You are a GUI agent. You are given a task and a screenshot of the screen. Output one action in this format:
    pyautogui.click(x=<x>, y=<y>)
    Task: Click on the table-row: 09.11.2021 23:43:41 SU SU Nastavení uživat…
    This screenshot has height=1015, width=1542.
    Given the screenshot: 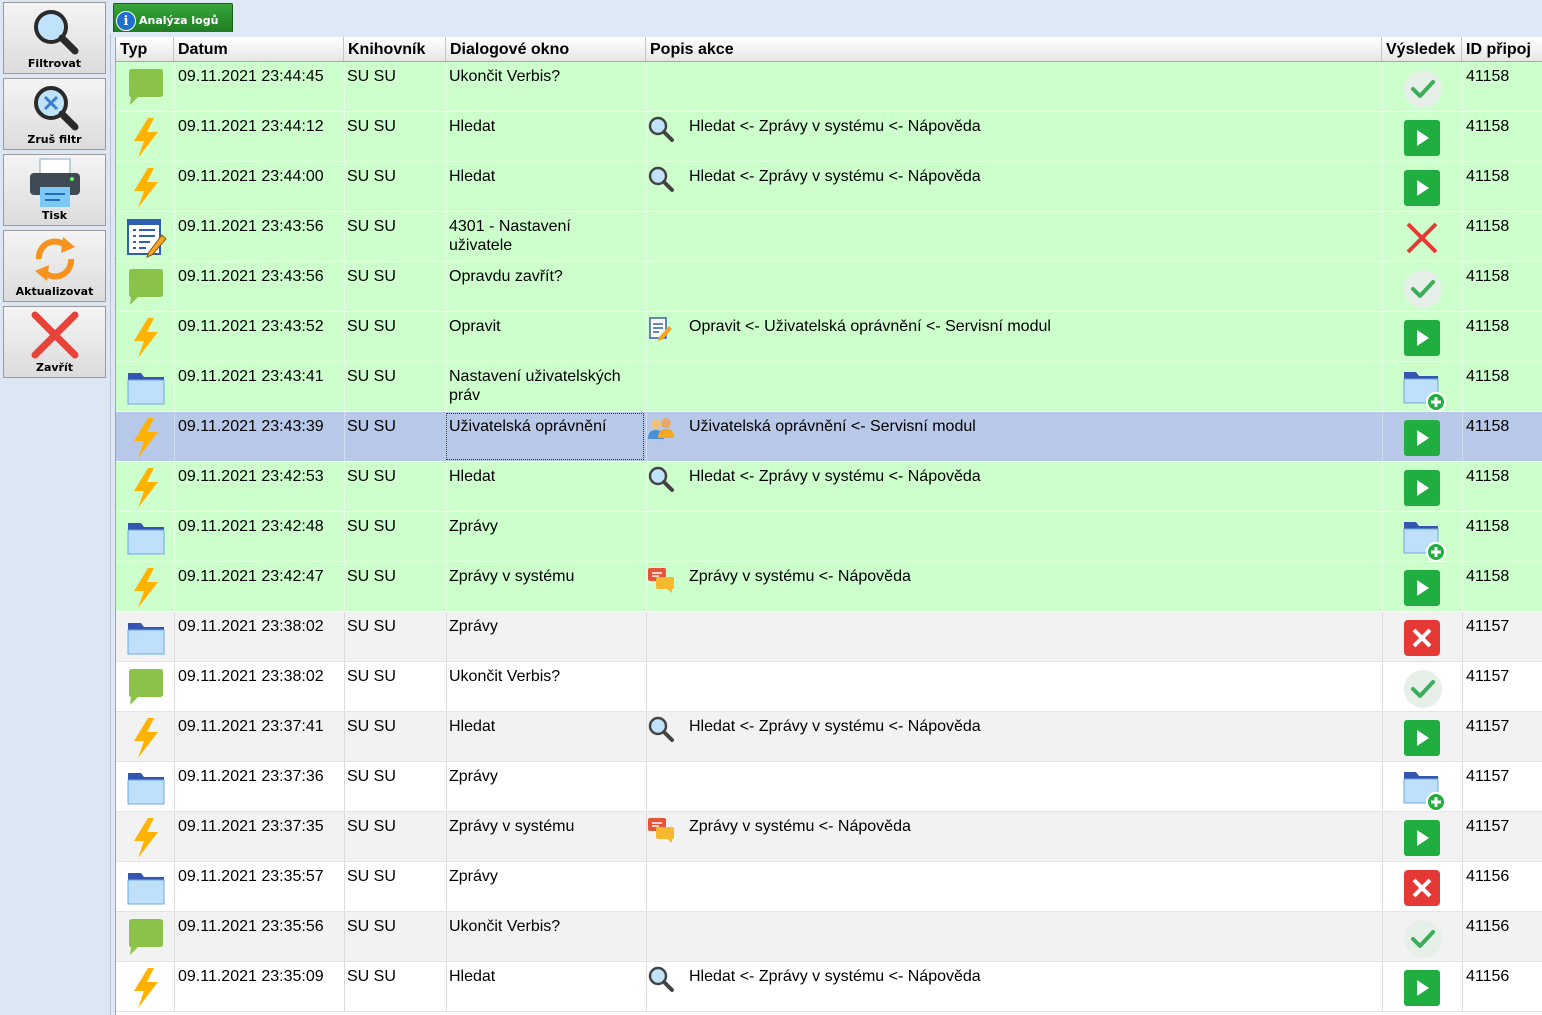 What is the action you would take?
    pyautogui.click(x=829, y=387)
    